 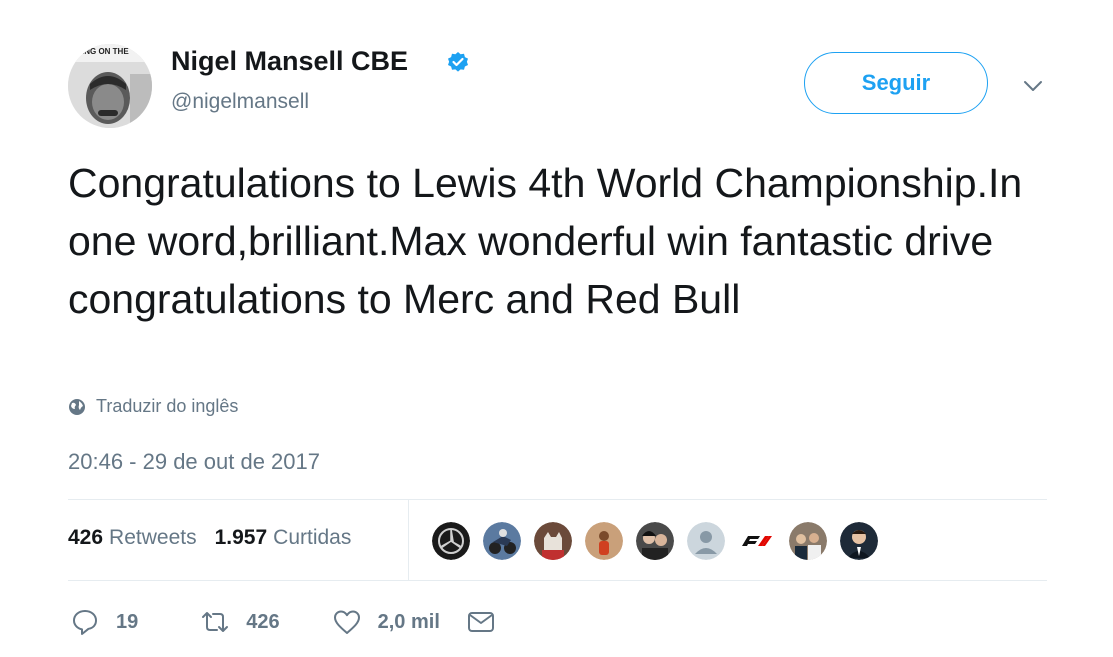 I want to click on liker-avatar-cat, so click(x=553, y=541).